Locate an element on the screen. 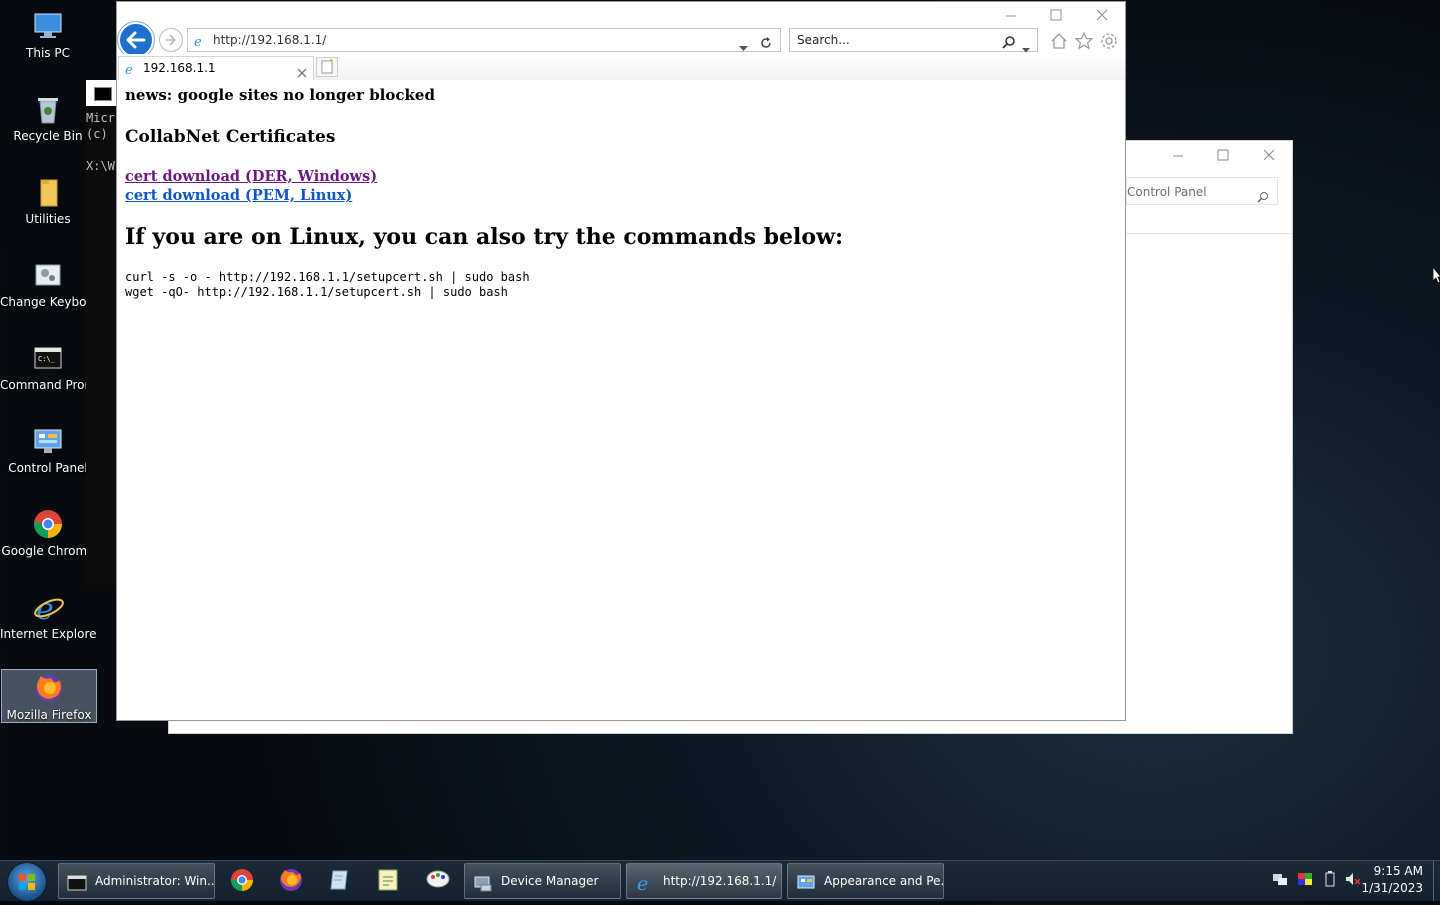 Image resolution: width=1440 pixels, height=905 pixels. start-button is located at coordinates (27, 882).